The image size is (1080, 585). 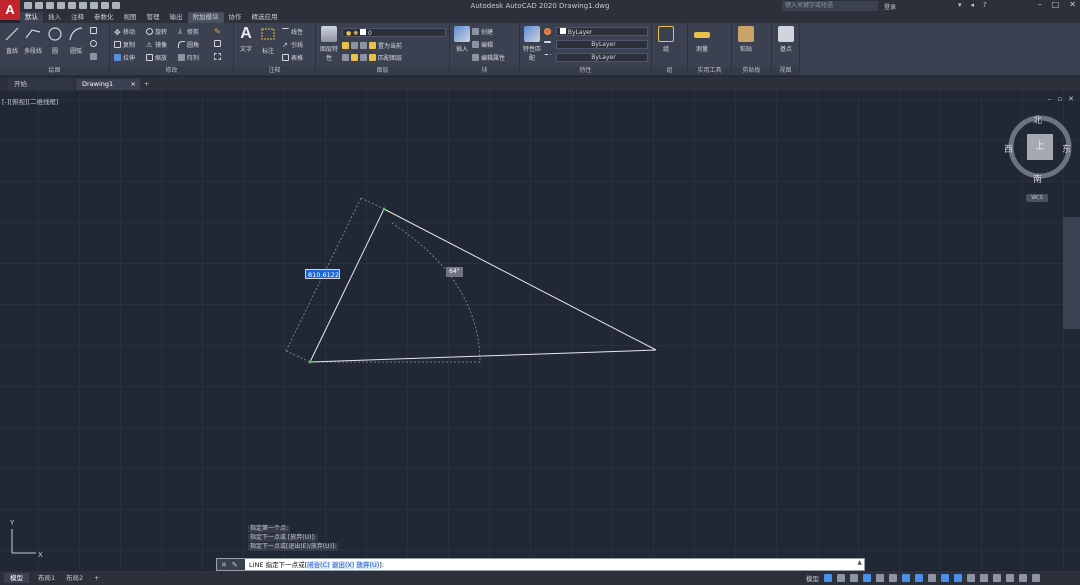 What do you see at coordinates (585, 71) in the screenshot?
I see `properties-panel-title: 特性` at bounding box center [585, 71].